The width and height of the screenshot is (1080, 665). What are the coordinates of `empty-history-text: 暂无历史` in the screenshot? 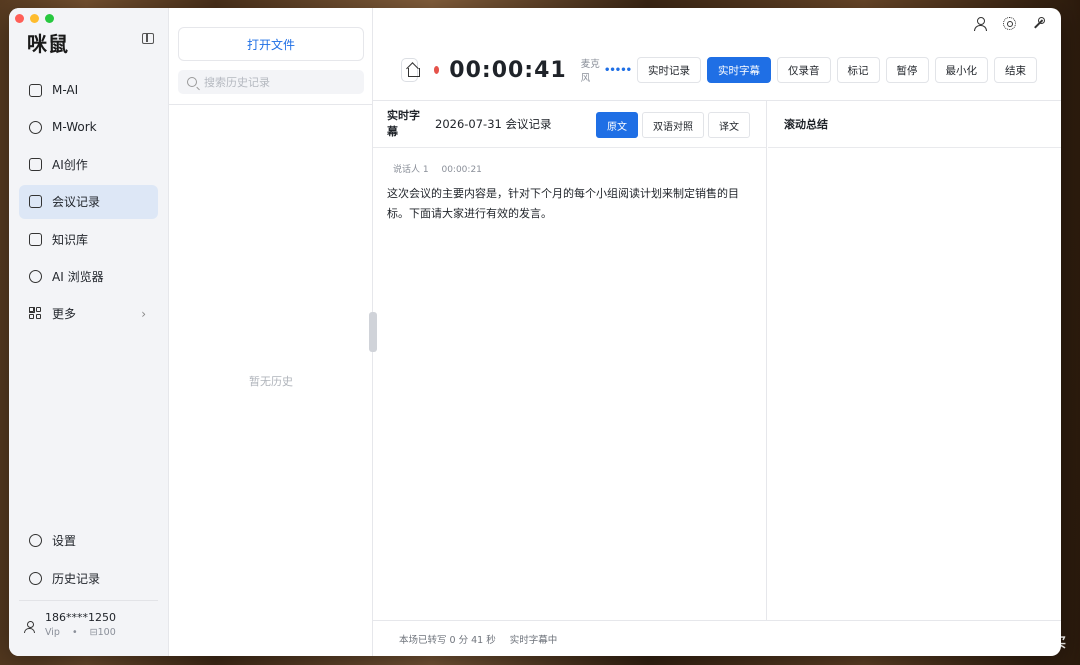 It's located at (271, 381).